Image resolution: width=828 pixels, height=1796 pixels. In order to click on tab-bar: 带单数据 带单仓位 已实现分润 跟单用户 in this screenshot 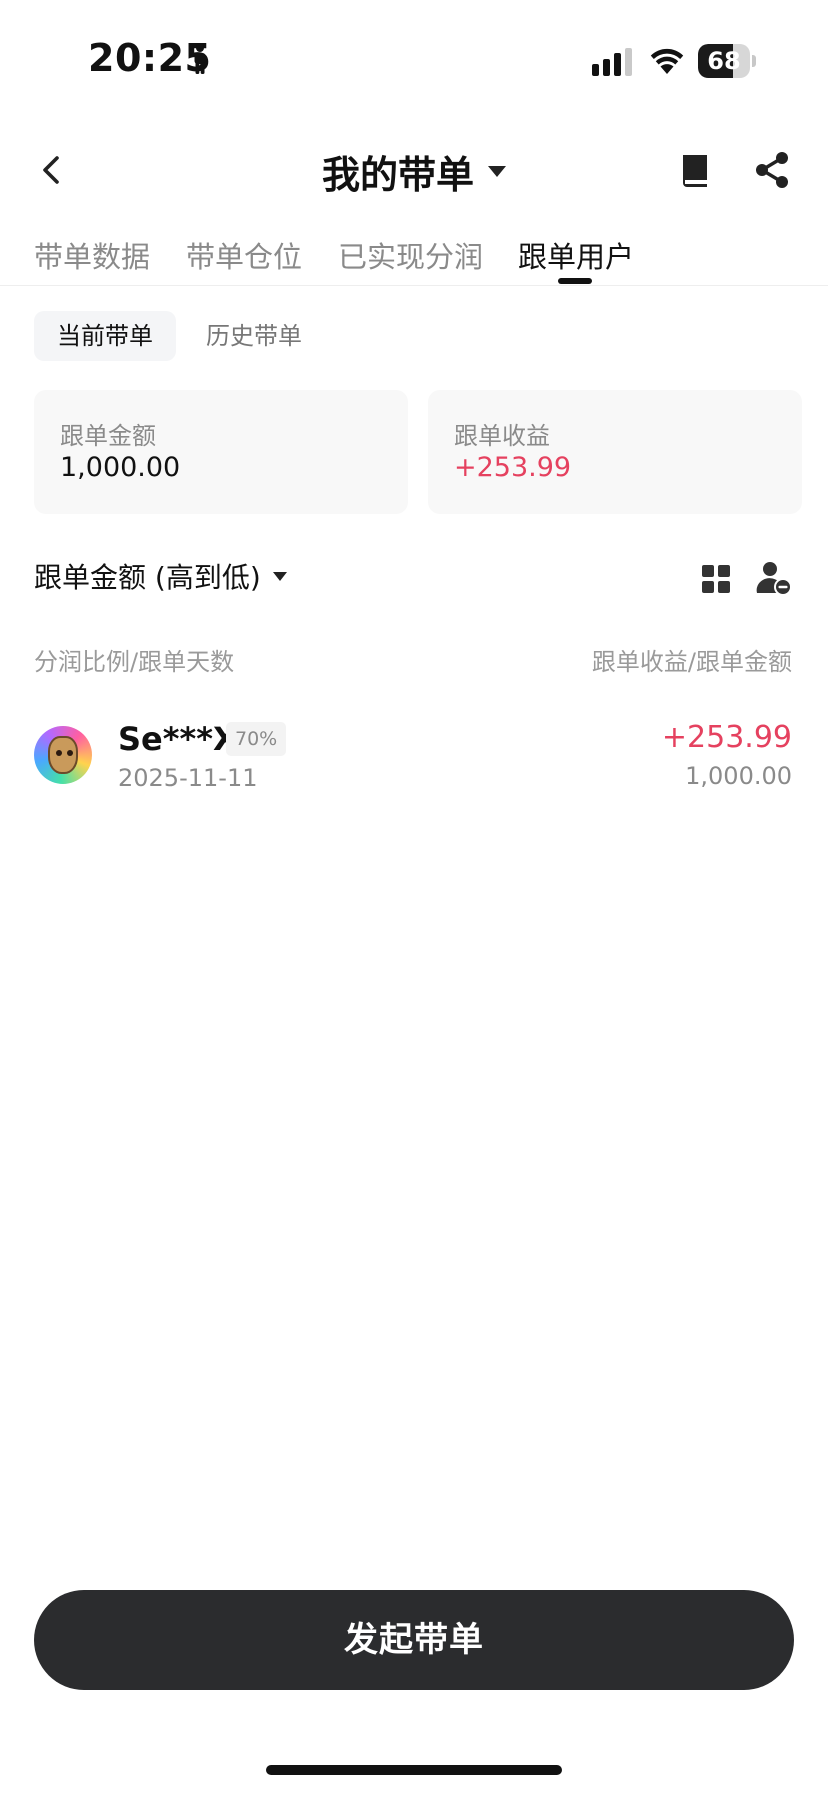, I will do `click(414, 258)`.